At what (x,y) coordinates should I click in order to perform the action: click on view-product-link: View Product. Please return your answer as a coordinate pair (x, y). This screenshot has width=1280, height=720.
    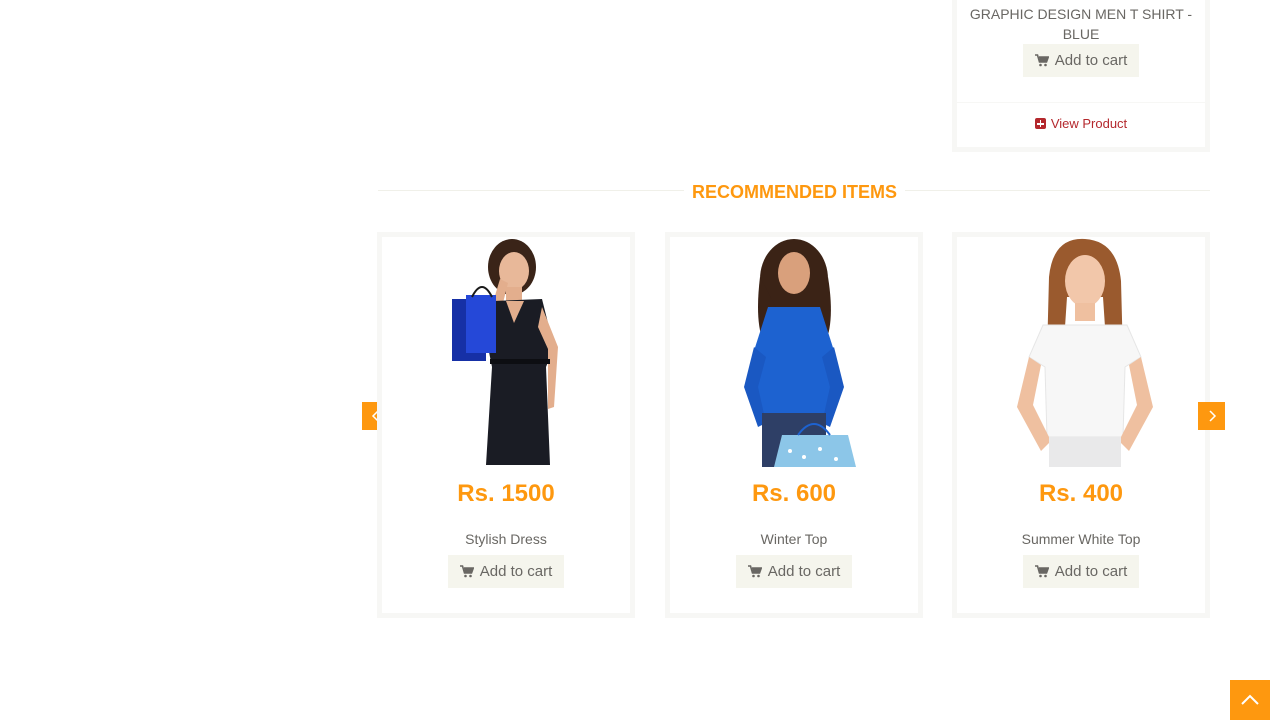
    Looking at the image, I should click on (1081, 123).